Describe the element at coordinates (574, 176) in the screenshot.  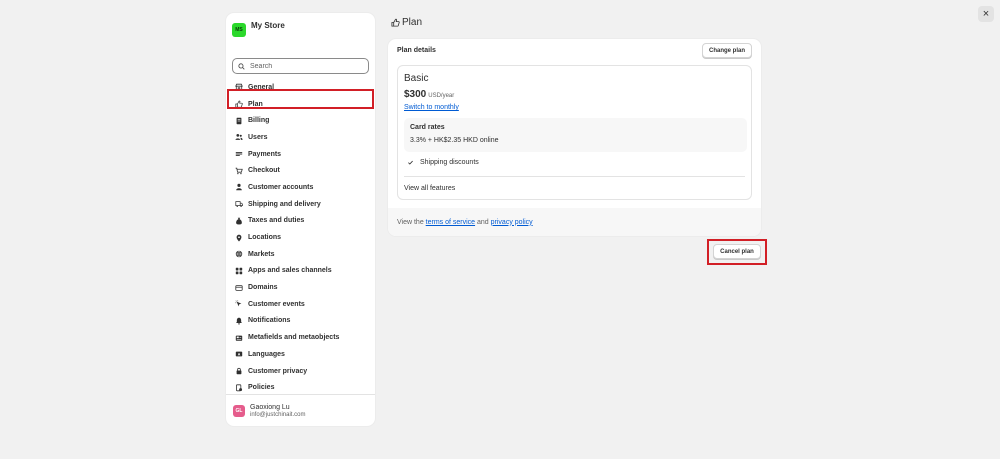
I see `divider` at that location.